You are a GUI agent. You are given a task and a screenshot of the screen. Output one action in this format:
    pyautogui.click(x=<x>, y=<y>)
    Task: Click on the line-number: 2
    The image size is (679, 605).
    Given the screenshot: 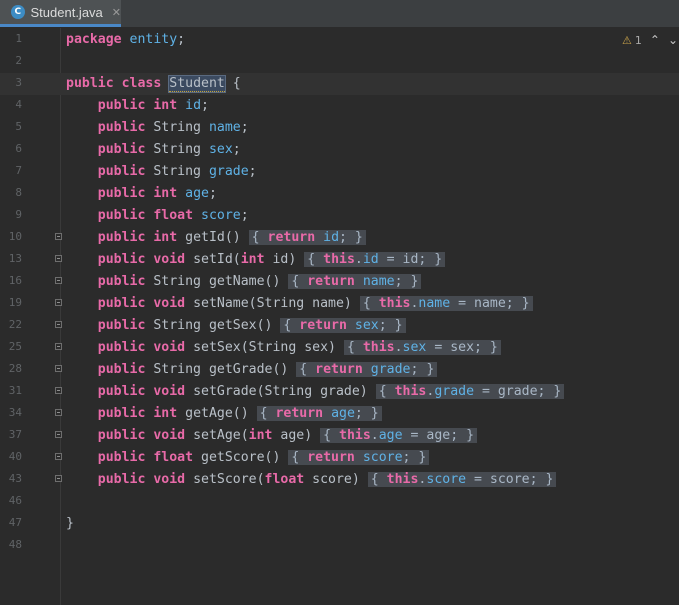 What is the action you would take?
    pyautogui.click(x=18, y=60)
    